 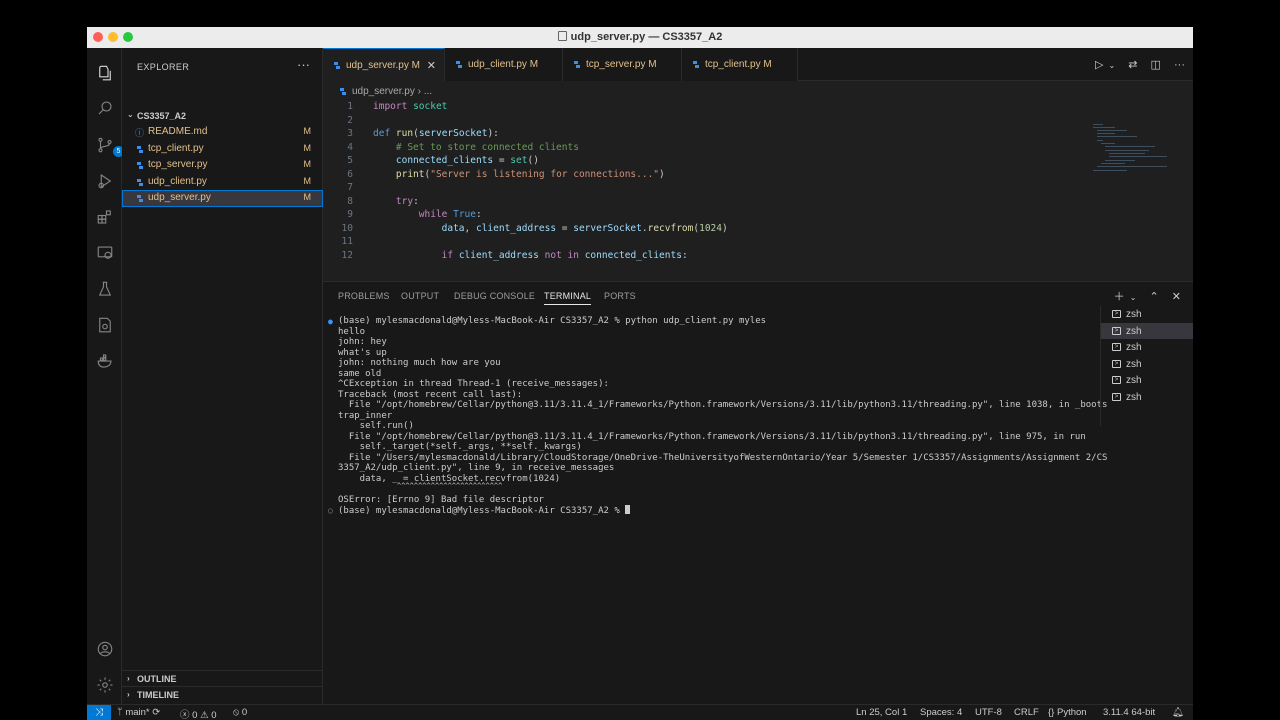 I want to click on command-marker-icon: ○, so click(x=330, y=510).